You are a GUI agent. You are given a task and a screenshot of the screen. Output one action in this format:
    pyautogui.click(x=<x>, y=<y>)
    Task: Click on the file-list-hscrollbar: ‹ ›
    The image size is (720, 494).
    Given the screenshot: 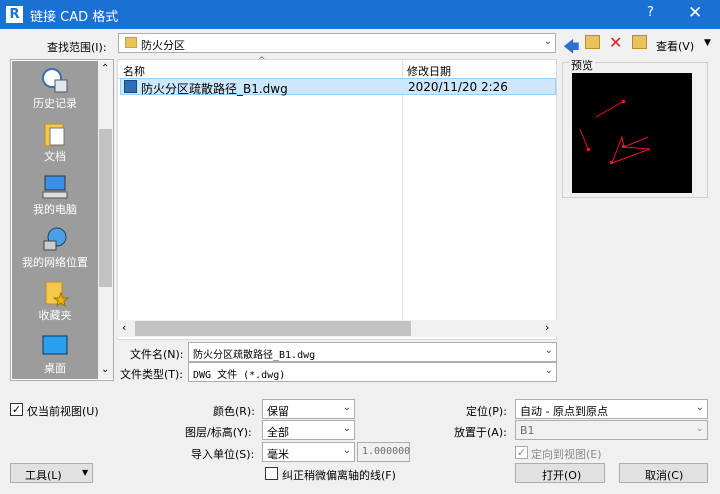 What is the action you would take?
    pyautogui.click(x=337, y=328)
    